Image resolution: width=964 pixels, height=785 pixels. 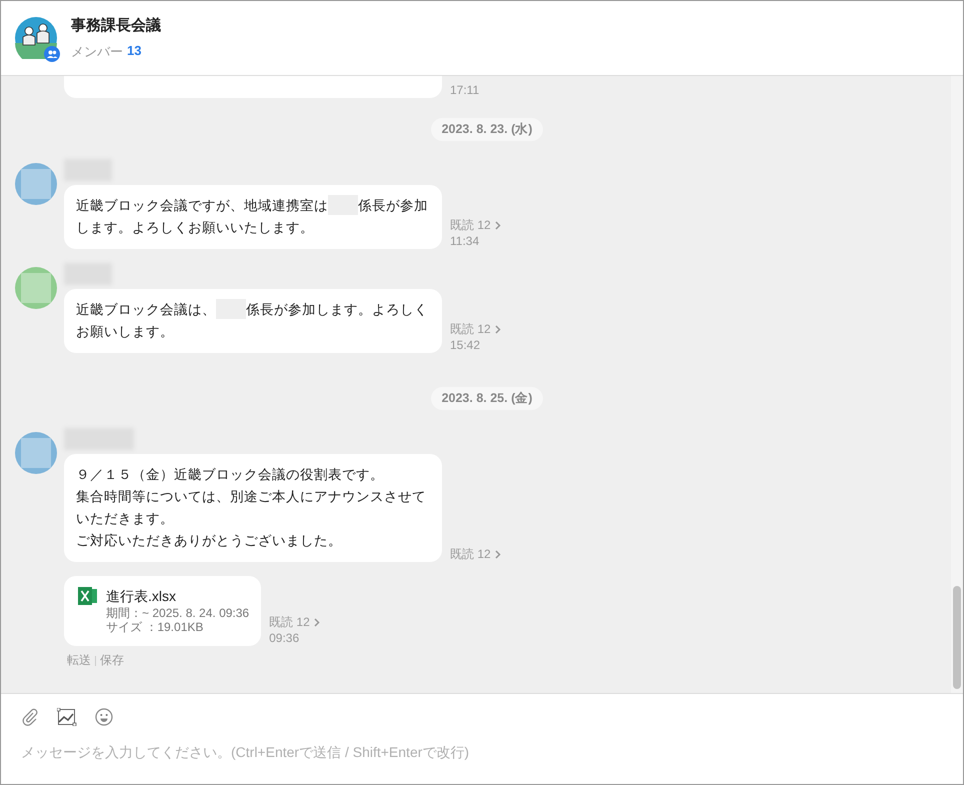 I want to click on message-bubble: 近畿ブロック会議ですが、地域連携室は 係長が参加します。よろしくお願いいたします。, so click(x=253, y=217).